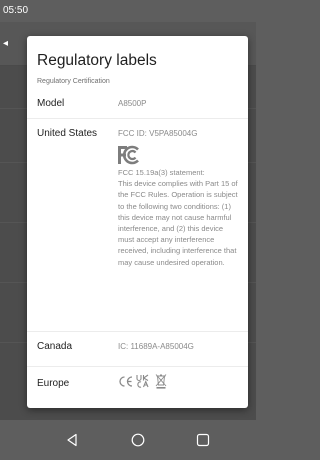 This screenshot has height=460, width=320. I want to click on row-label-canada: Canada, so click(55, 346).